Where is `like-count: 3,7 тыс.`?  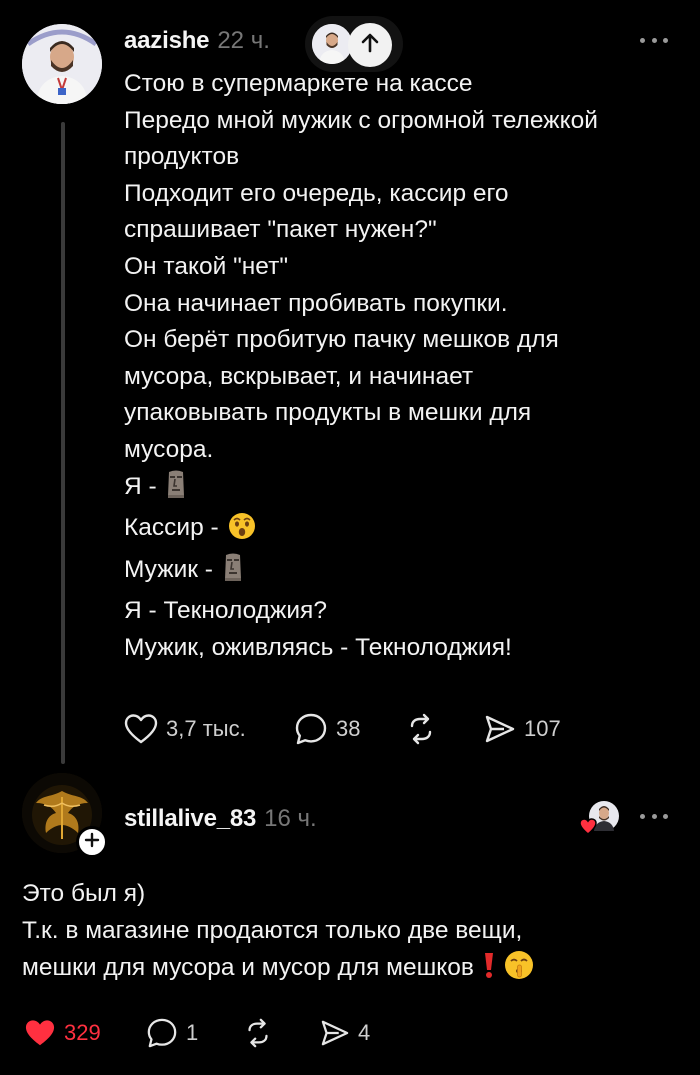 like-count: 3,7 тыс. is located at coordinates (206, 728).